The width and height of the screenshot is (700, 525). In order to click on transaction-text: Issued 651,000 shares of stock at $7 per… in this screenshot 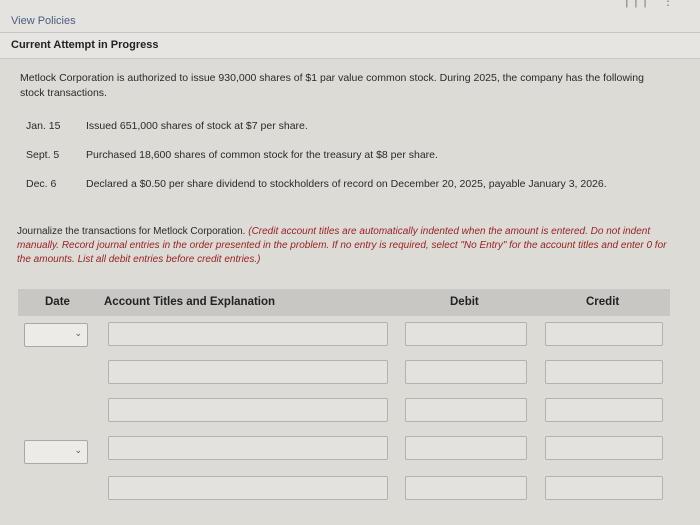, I will do `click(197, 126)`.